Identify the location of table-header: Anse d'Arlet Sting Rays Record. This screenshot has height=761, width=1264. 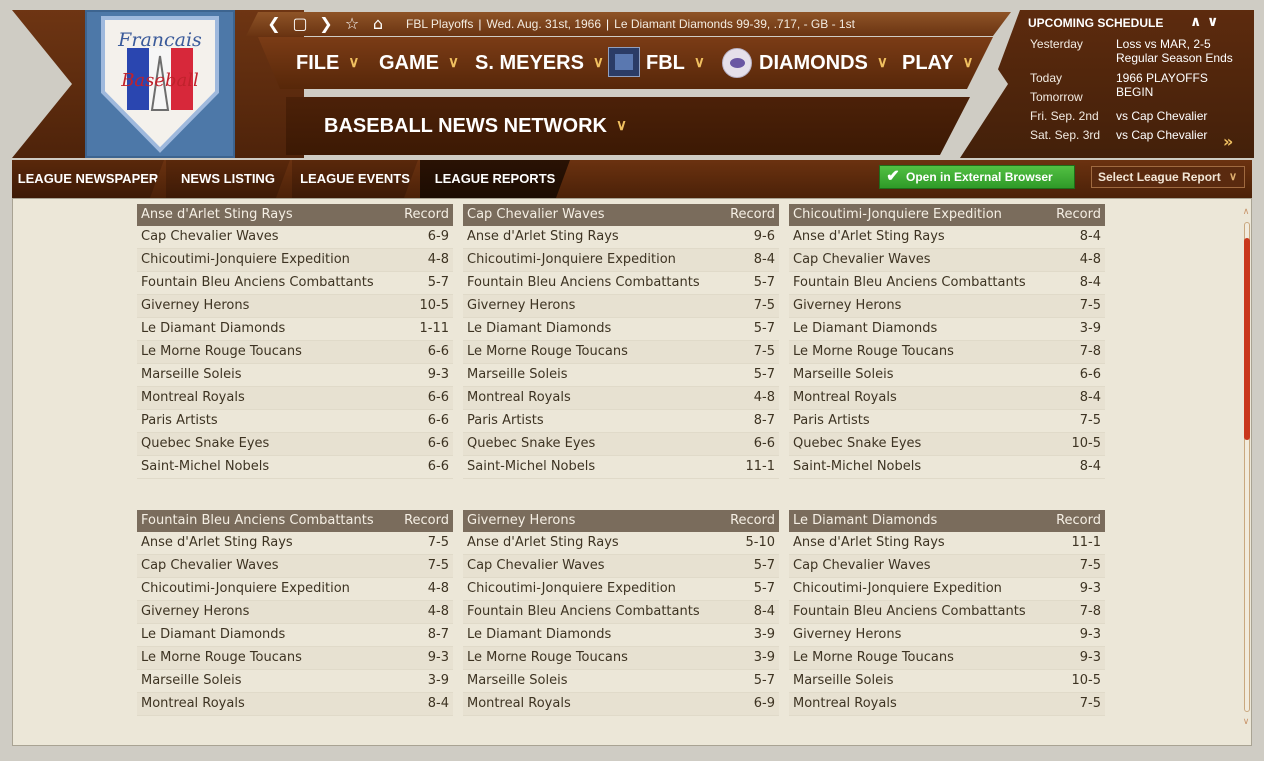
(295, 215).